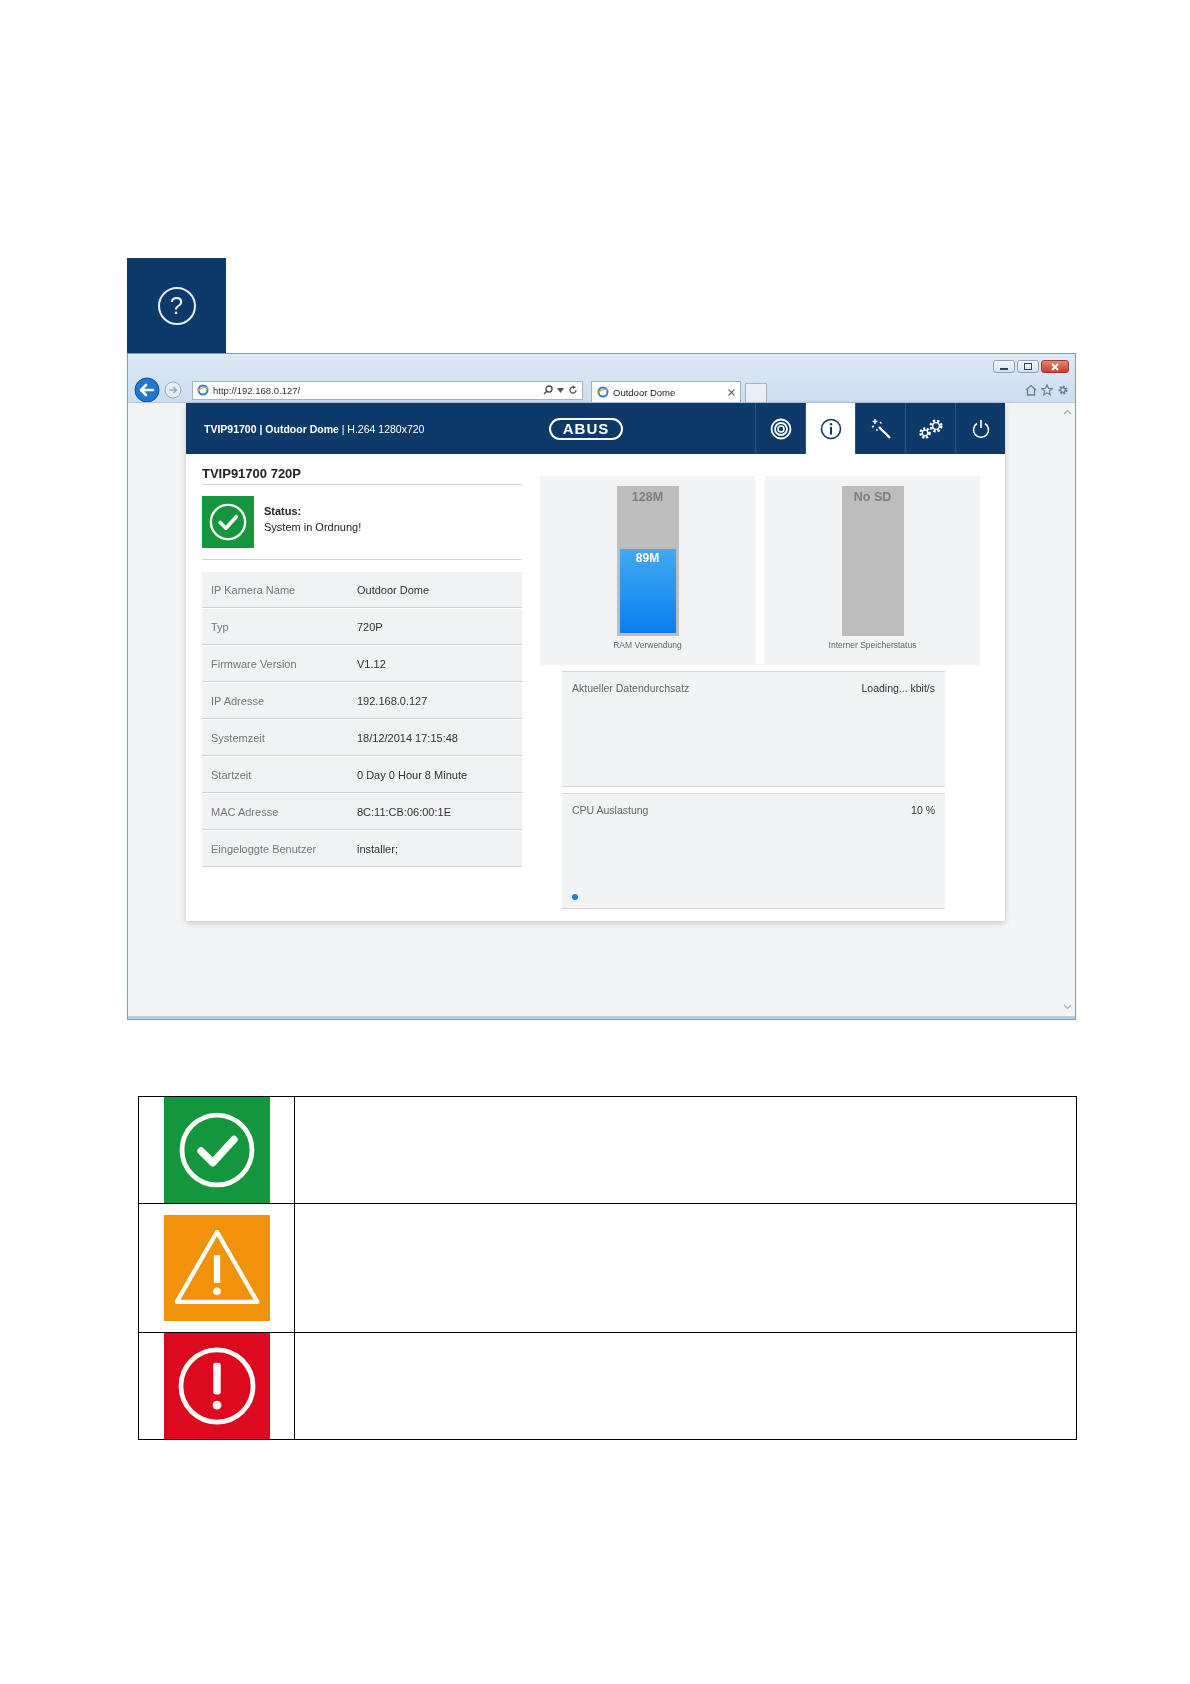  Describe the element at coordinates (647, 645) in the screenshot. I see `gauge-caption: RAM Verwendung` at that location.